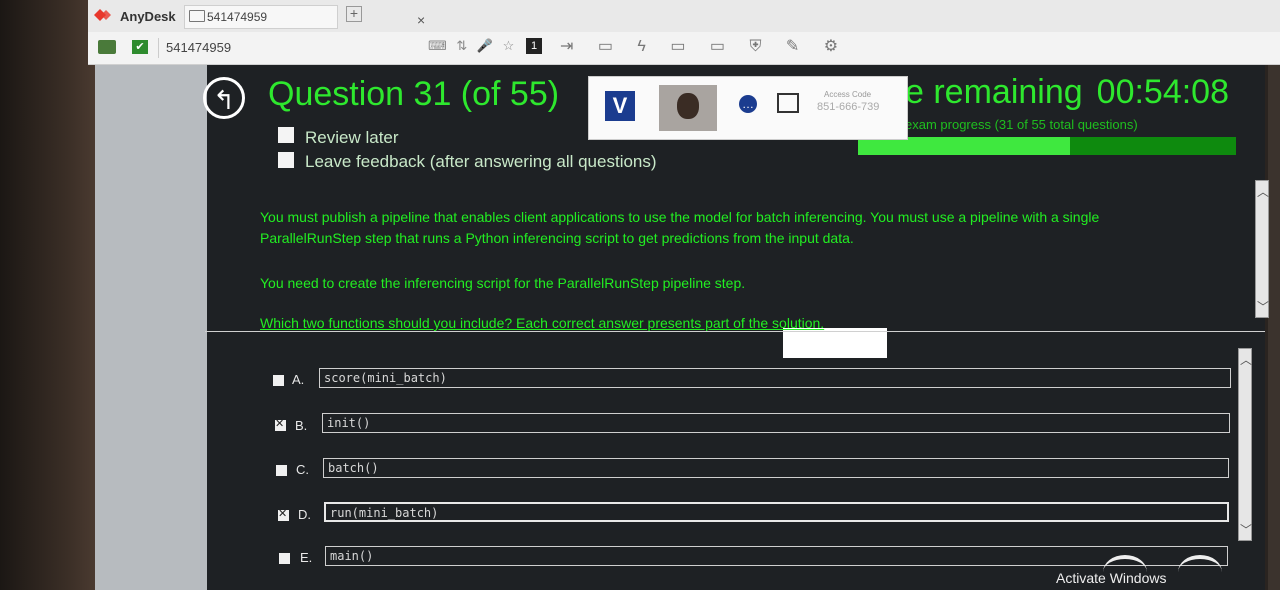 The image size is (1280, 590). I want to click on option-b-box: init(), so click(776, 423).